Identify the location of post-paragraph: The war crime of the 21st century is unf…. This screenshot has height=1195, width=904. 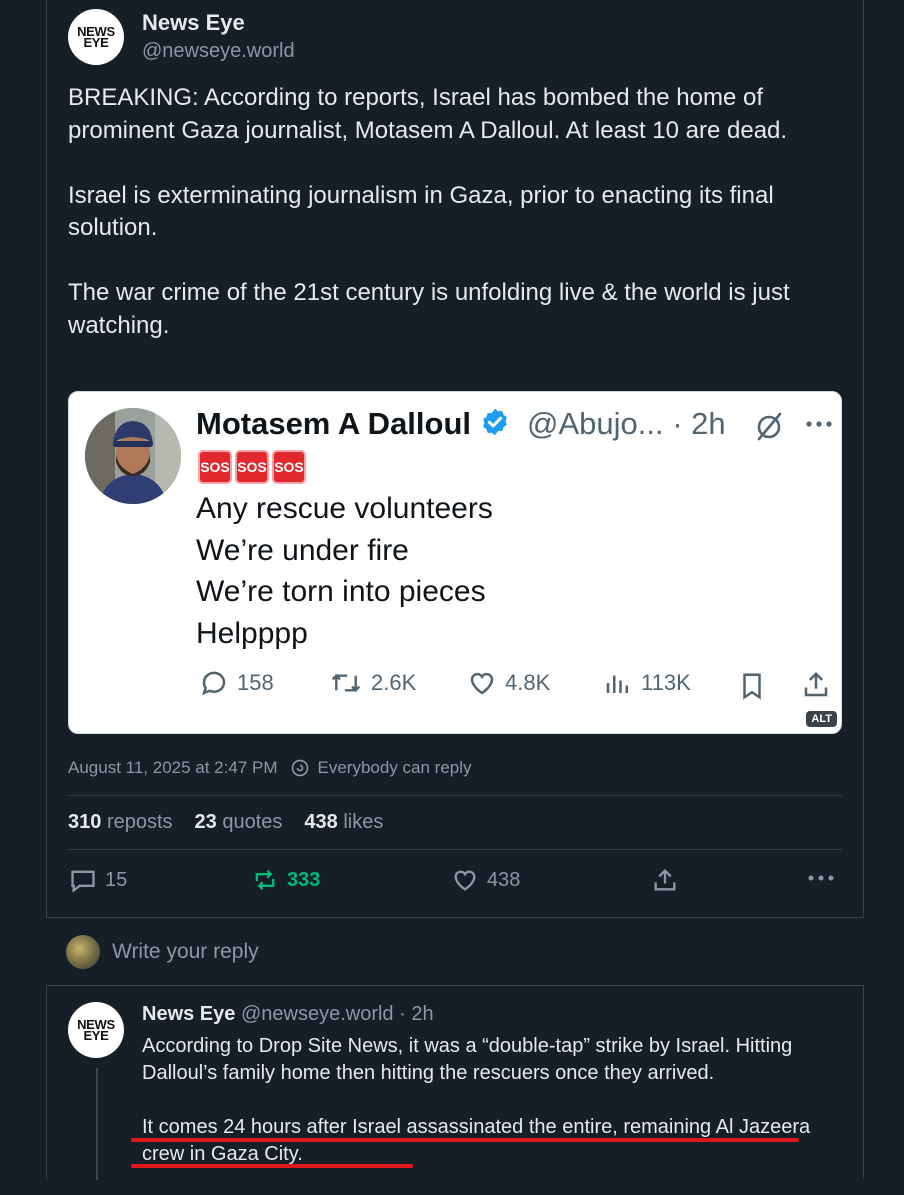
(429, 309).